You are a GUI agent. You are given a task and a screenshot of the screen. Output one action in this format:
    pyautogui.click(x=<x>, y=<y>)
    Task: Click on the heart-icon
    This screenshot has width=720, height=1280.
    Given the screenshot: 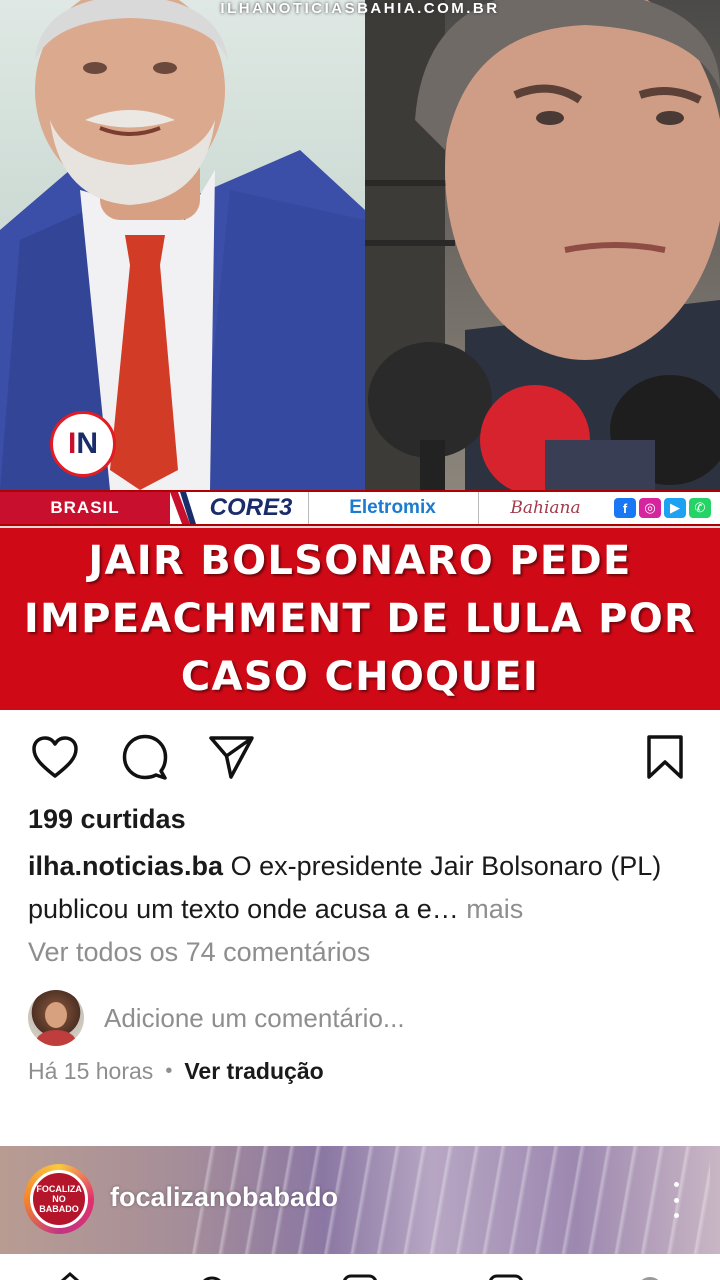 What is the action you would take?
    pyautogui.click(x=55, y=757)
    